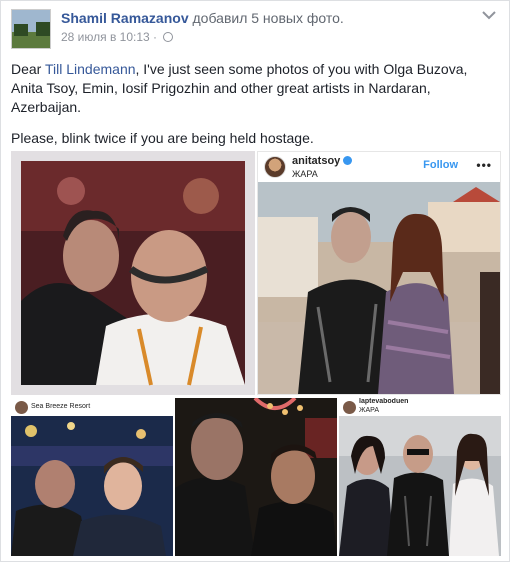 Image resolution: width=510 pixels, height=562 pixels. I want to click on instagram-header: anitatsoy ЖАРА Follow •••, so click(379, 167).